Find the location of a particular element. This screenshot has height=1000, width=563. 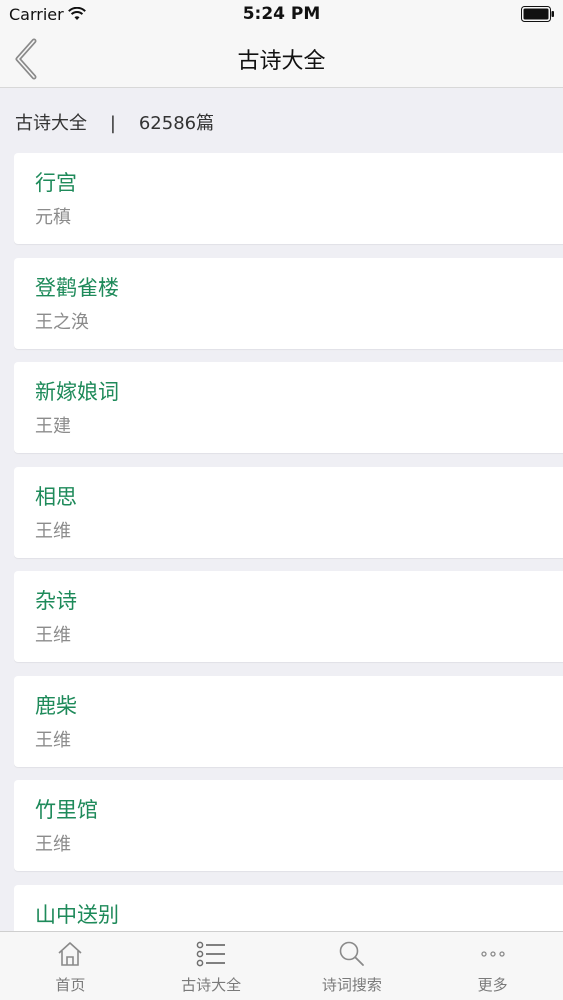

poem-card: 杂诗 王维 is located at coordinates (288, 616).